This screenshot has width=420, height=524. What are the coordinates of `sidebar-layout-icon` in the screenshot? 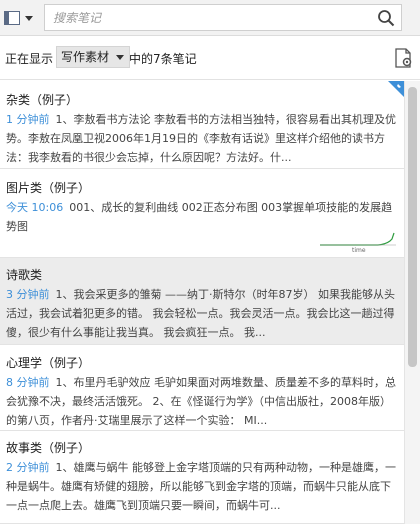 It's located at (12, 18).